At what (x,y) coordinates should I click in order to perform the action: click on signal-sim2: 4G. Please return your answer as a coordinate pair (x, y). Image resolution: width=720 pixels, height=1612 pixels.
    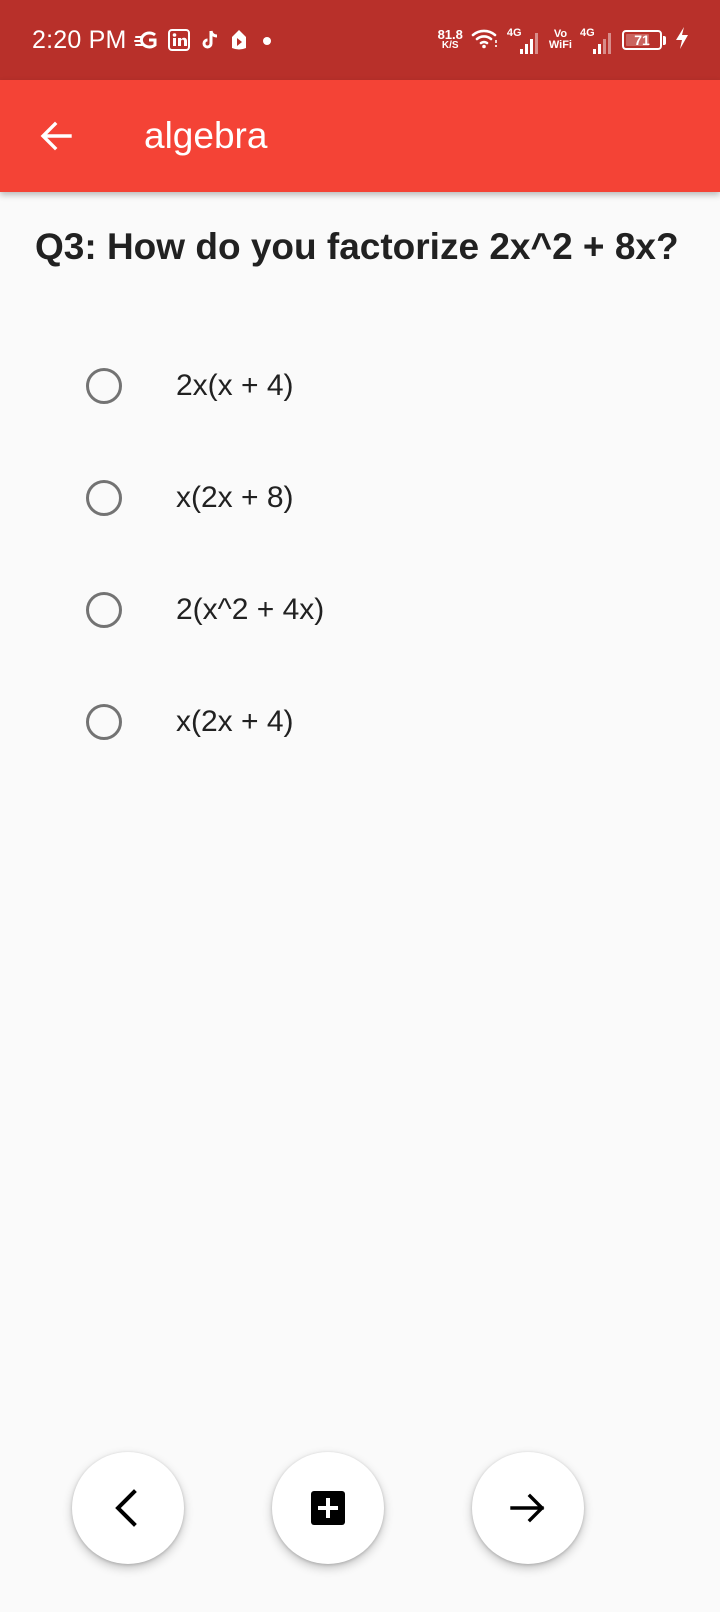
    Looking at the image, I should click on (597, 40).